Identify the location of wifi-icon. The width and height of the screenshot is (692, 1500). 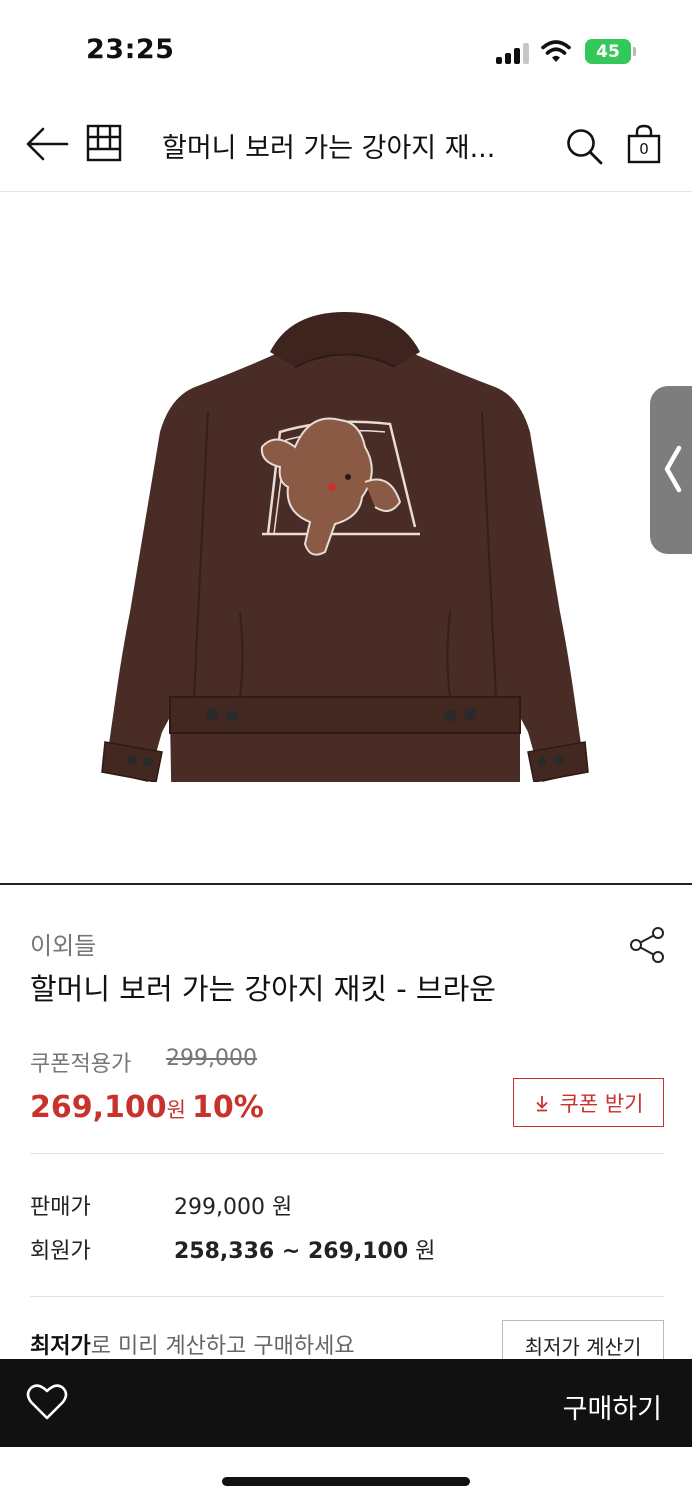
(556, 51).